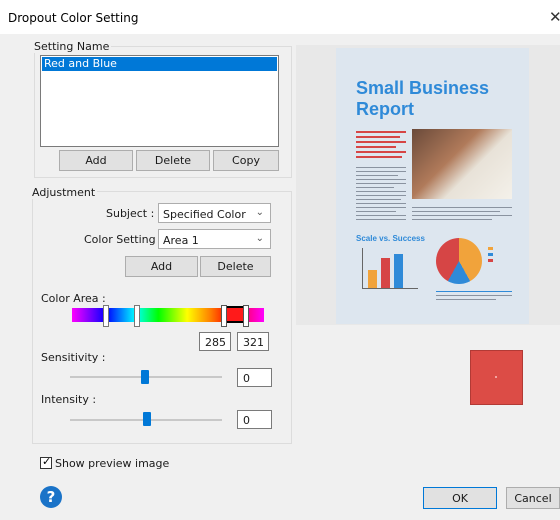 The image size is (560, 520). Describe the element at coordinates (64, 192) in the screenshot. I see `adjustment-label: Adjustment` at that location.